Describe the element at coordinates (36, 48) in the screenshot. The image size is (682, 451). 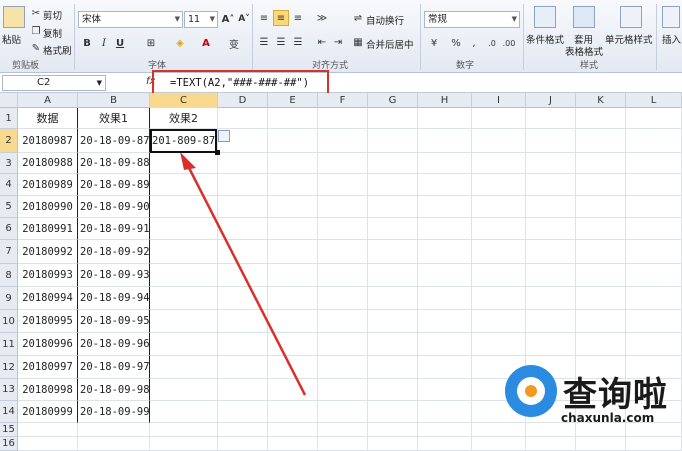
I see `brush-icon: ✎` at that location.